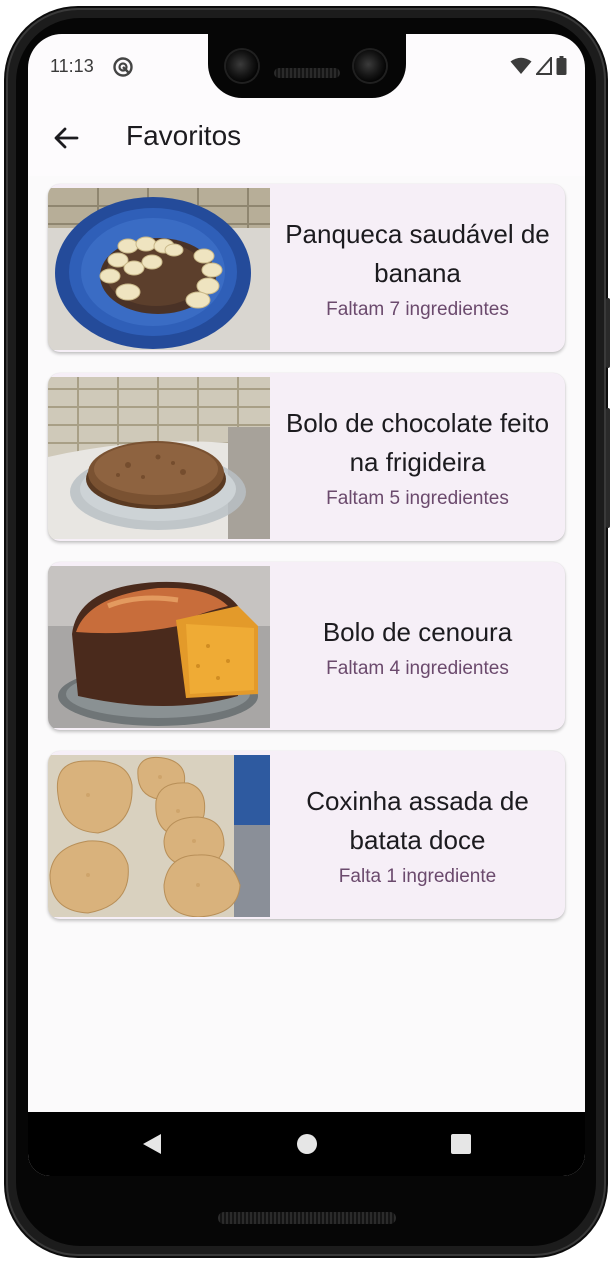 The width and height of the screenshot is (612, 1262). I want to click on arrow-left-icon, so click(66, 138).